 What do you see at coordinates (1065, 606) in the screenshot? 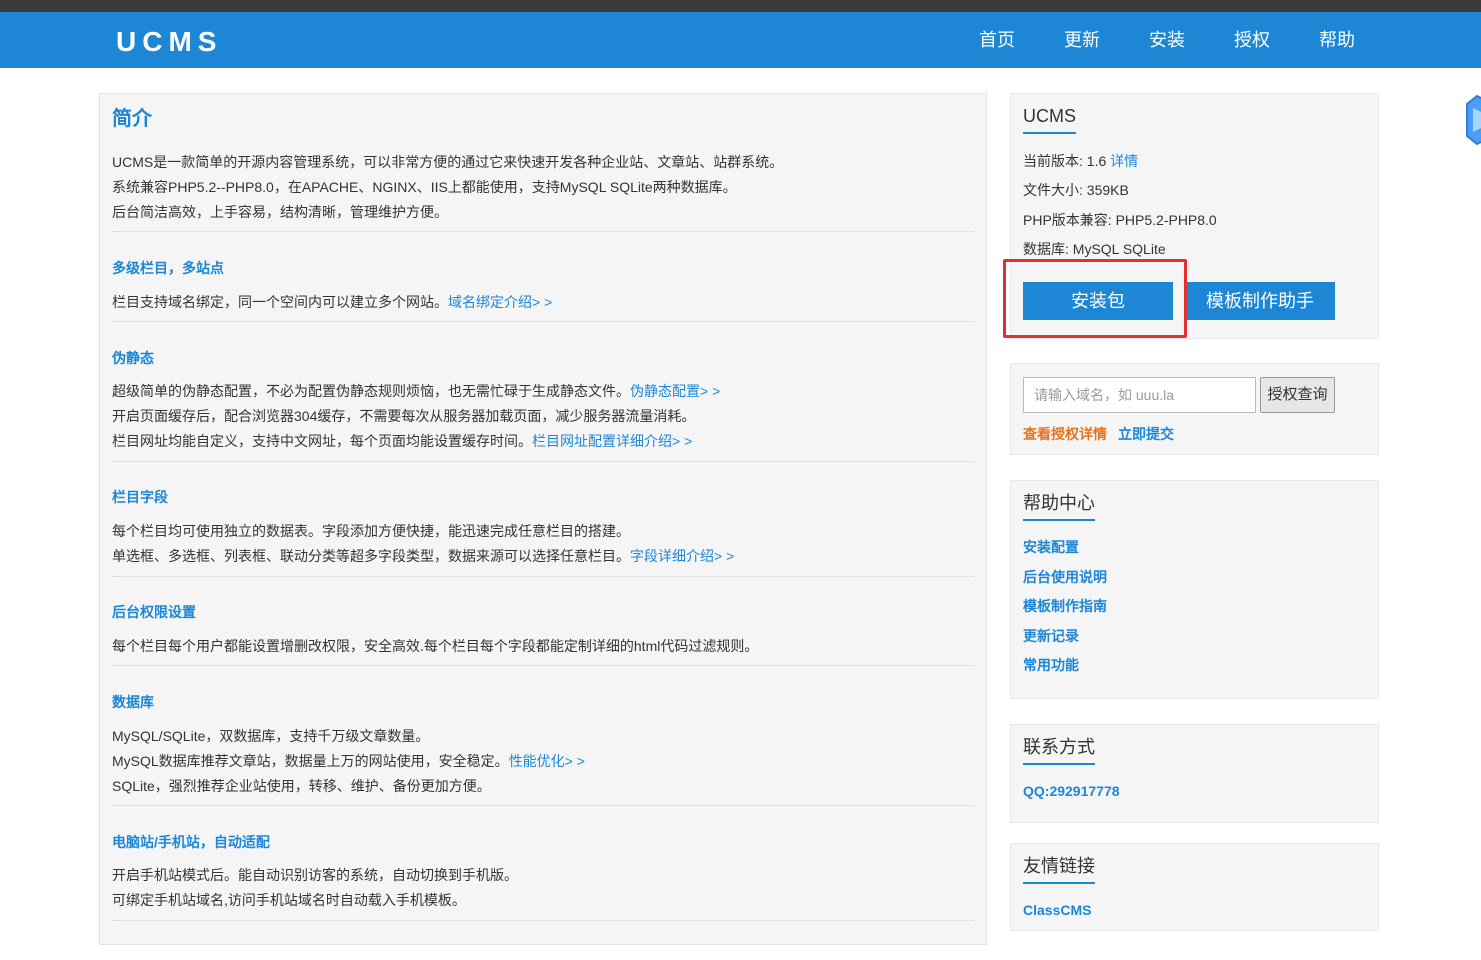
I see `help-link-template-guide: 模板制作指南` at bounding box center [1065, 606].